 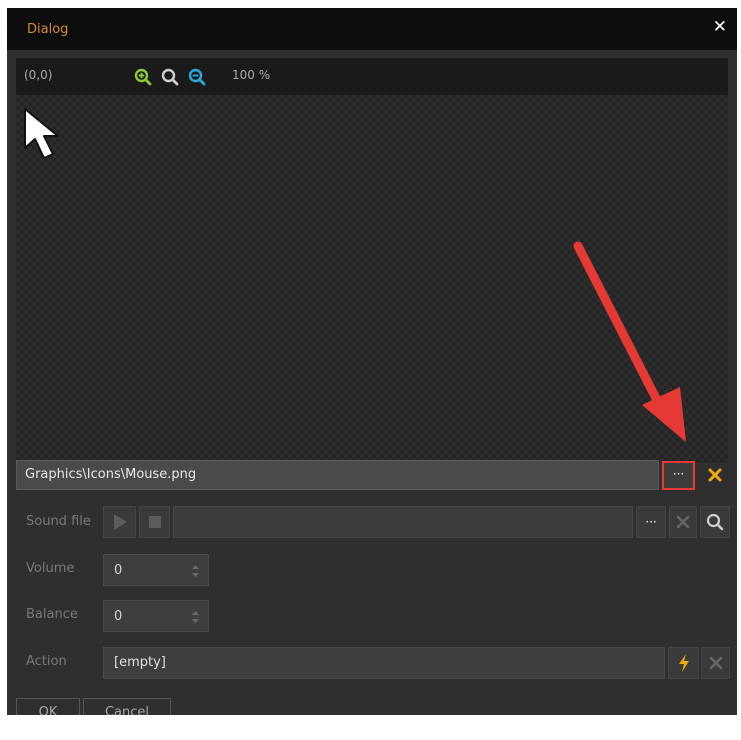 What do you see at coordinates (156, 570) in the screenshot?
I see `volume-spinbox: 0` at bounding box center [156, 570].